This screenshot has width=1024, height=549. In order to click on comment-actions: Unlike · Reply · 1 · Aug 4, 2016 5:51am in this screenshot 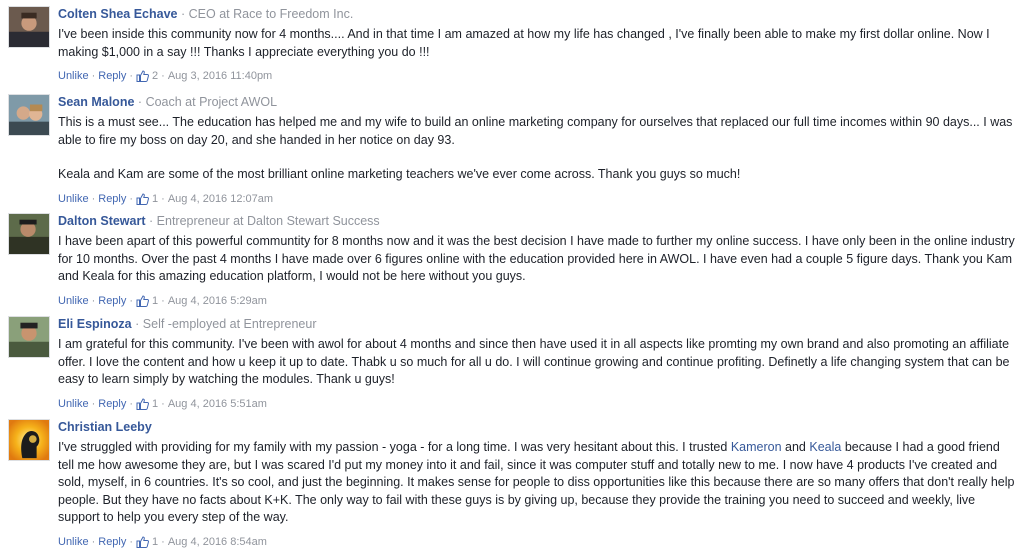, I will do `click(537, 404)`.